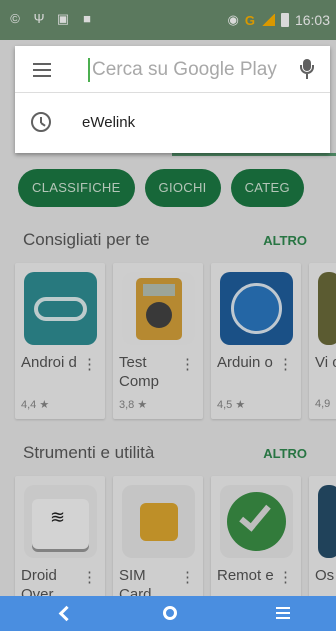 The width and height of the screenshot is (336, 631). Describe the element at coordinates (86, 239) in the screenshot. I see `section-title-recommended: Consigliati per te` at that location.